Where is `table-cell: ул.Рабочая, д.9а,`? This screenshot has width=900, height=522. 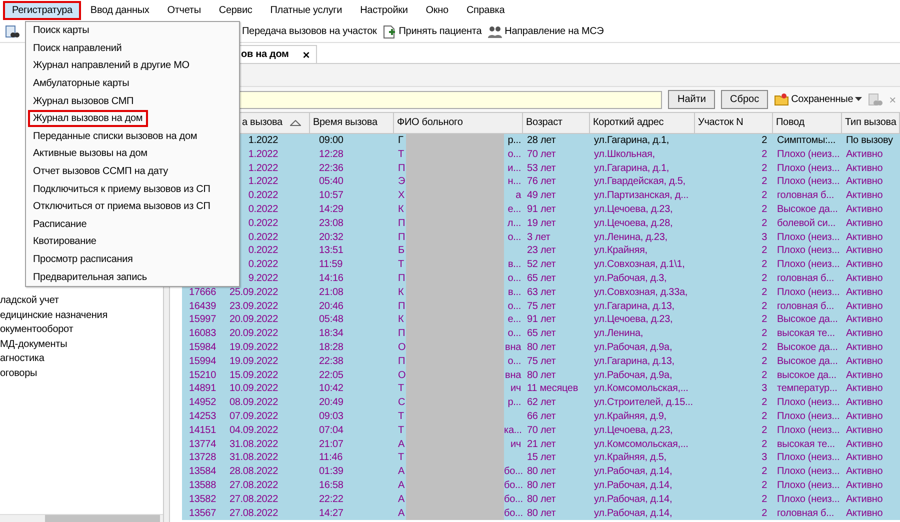
table-cell: ул.Рабочая, д.9а, is located at coordinates (633, 347).